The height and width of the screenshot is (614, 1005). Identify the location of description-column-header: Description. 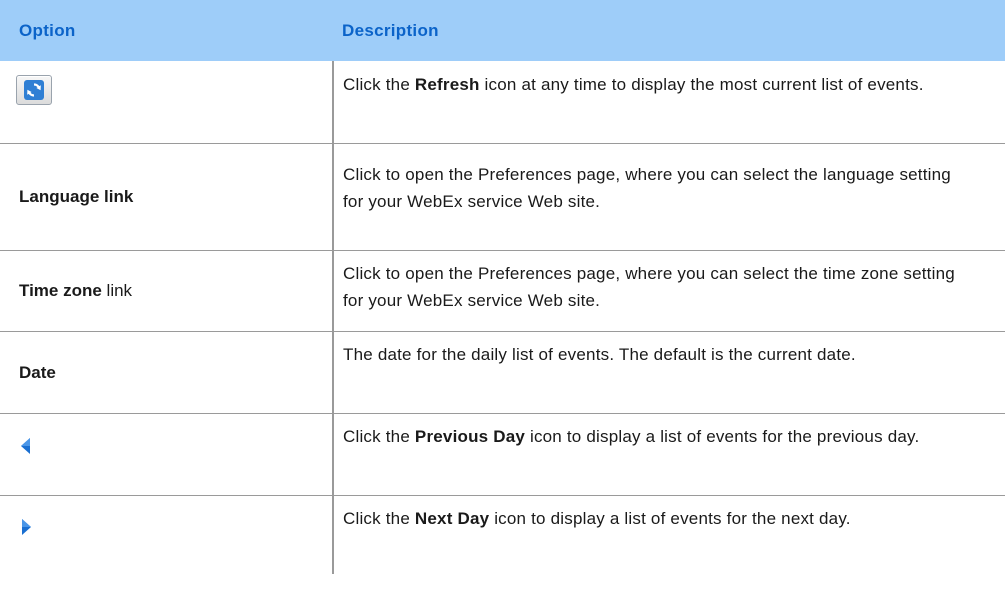
(669, 30).